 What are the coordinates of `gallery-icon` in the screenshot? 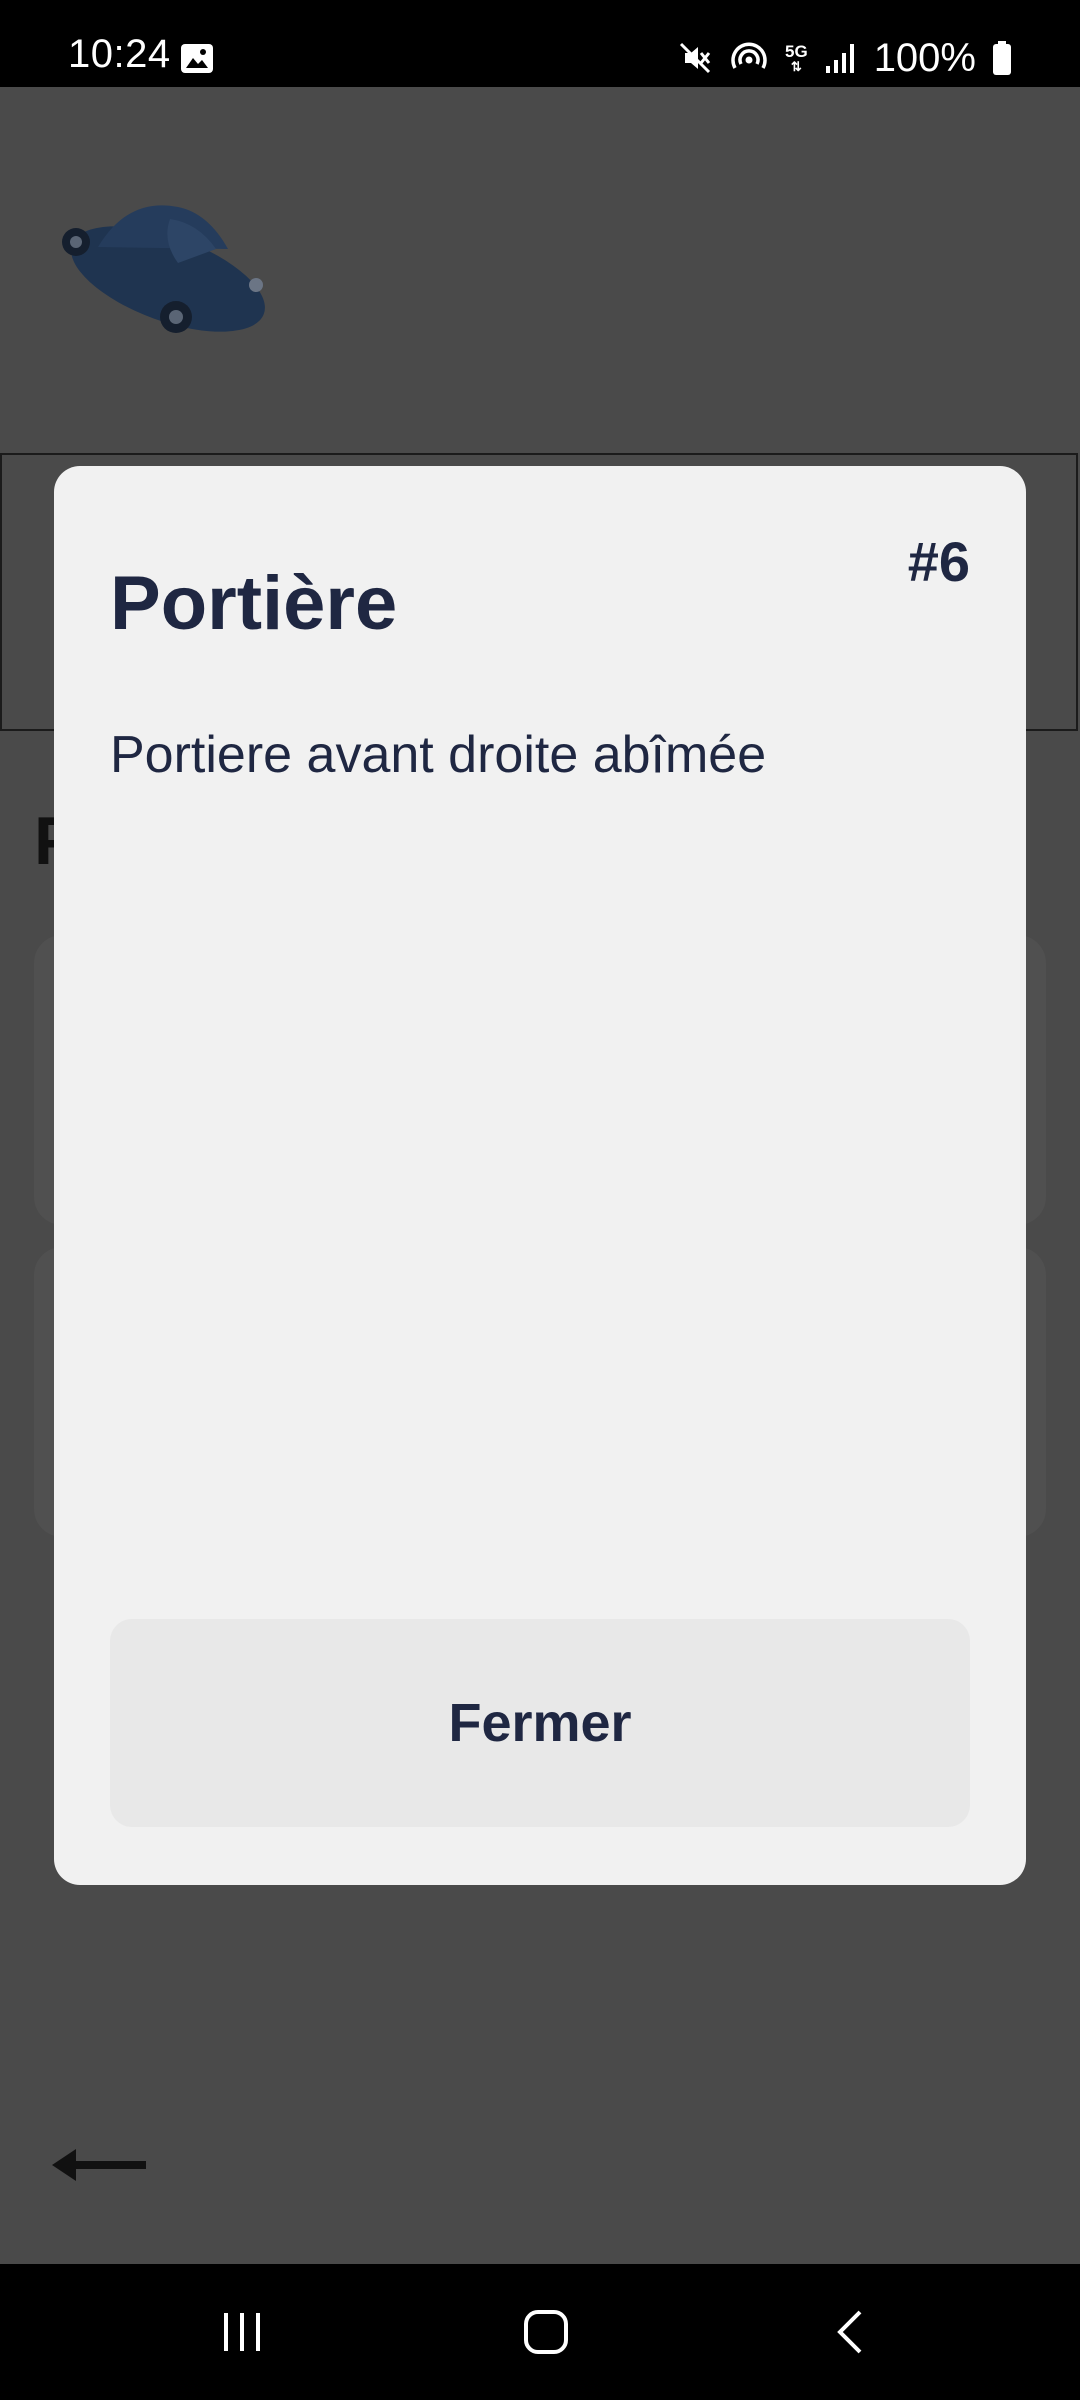 It's located at (197, 58).